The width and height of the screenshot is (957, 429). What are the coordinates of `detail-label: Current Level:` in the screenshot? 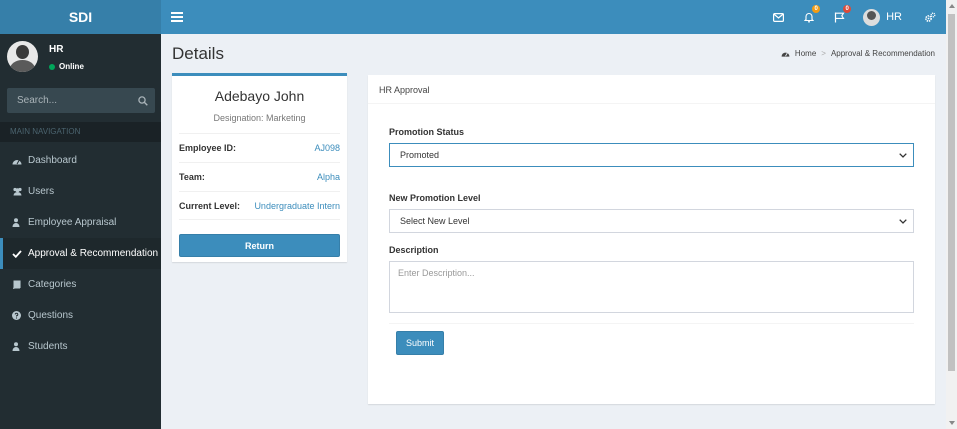 It's located at (210, 205).